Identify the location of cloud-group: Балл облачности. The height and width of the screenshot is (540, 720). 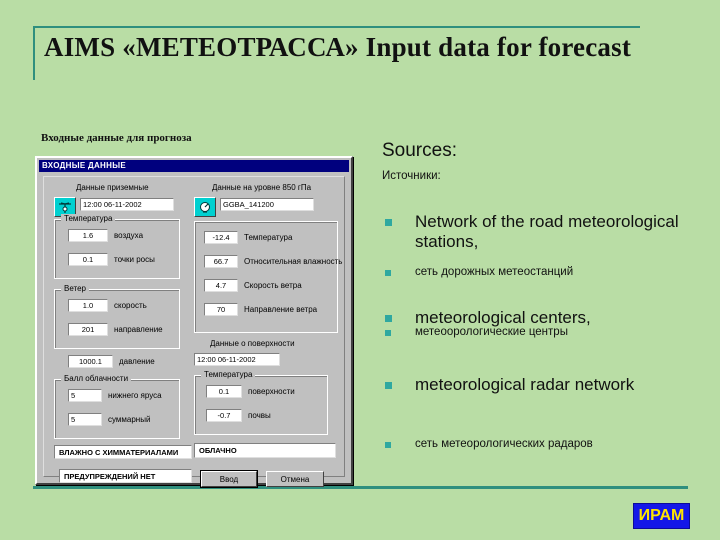
(117, 406).